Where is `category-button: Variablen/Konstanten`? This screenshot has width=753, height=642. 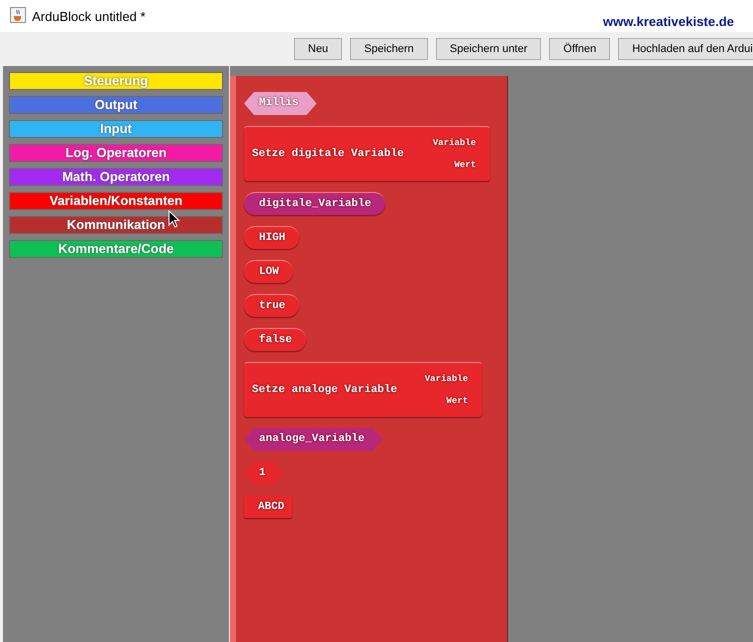 category-button: Variablen/Konstanten is located at coordinates (116, 201).